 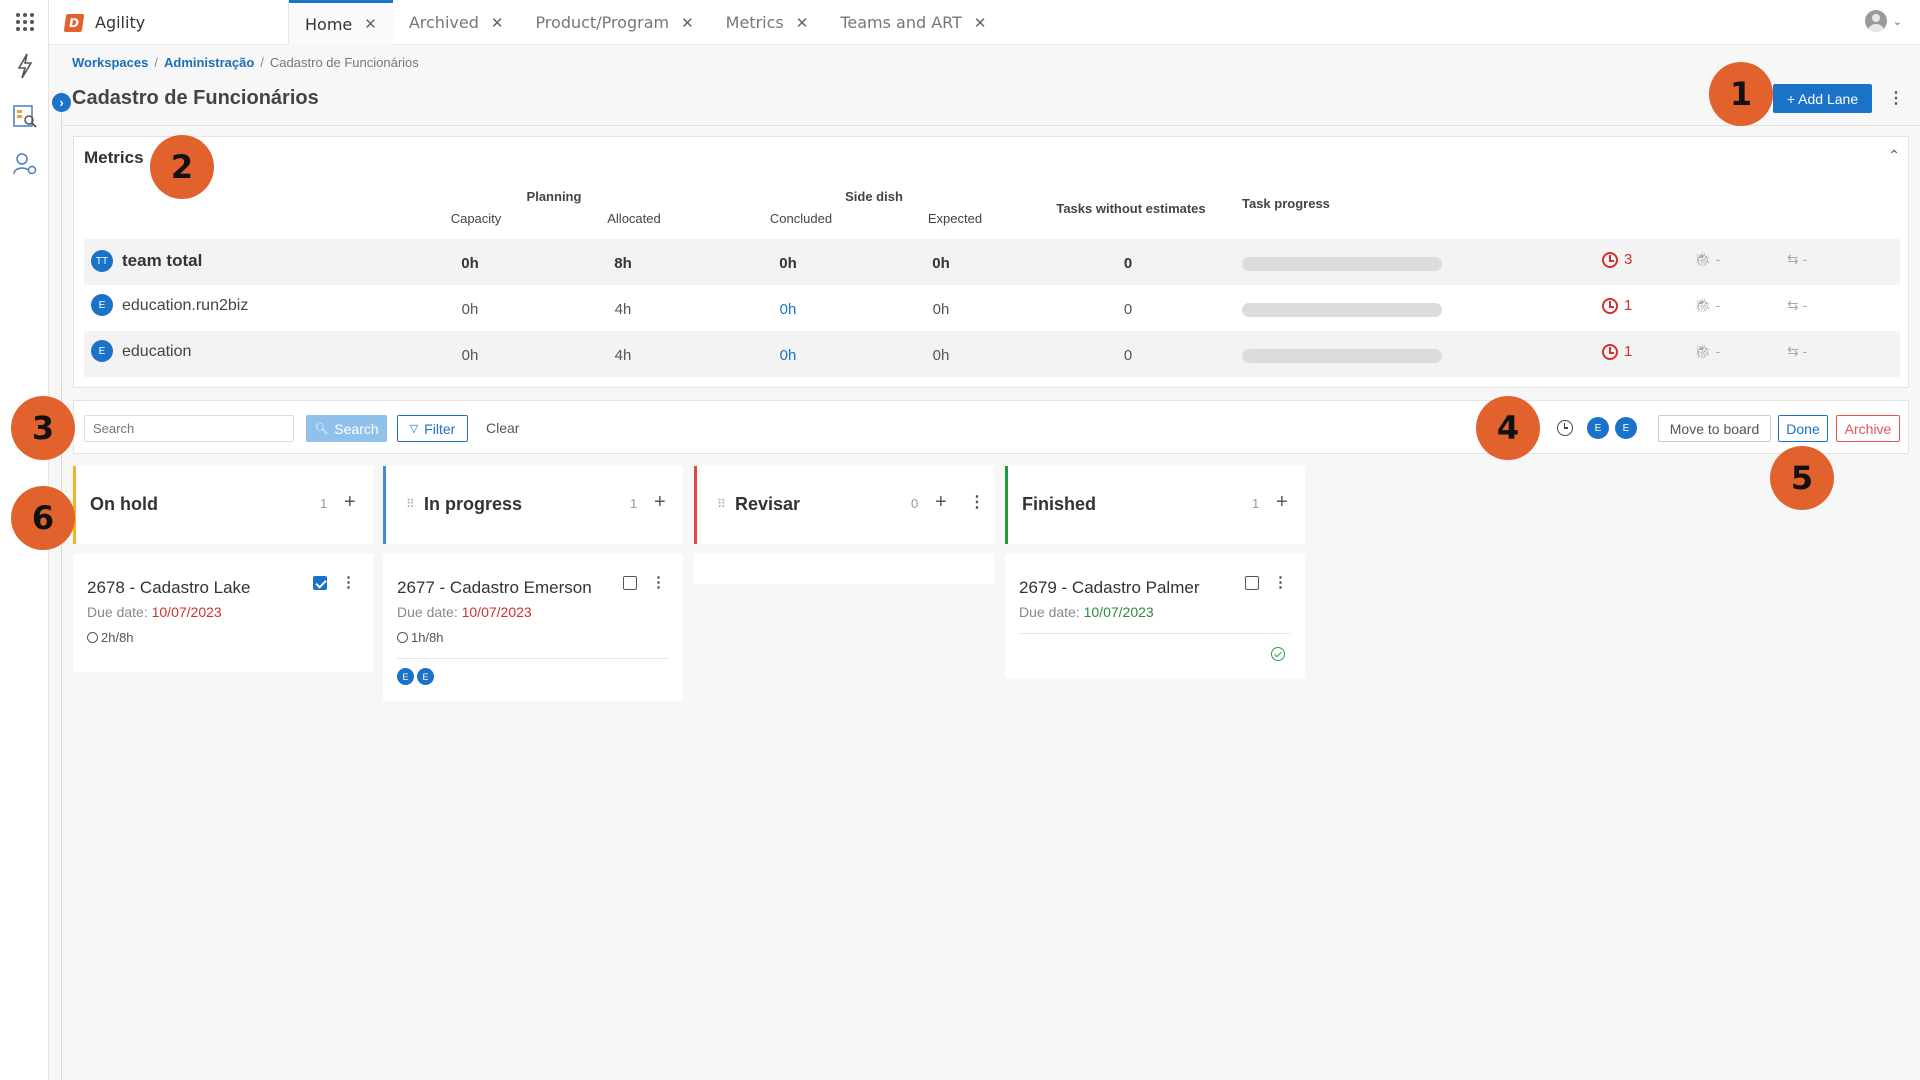 What do you see at coordinates (1617, 259) in the screenshot?
I see `overdue-count: 3` at bounding box center [1617, 259].